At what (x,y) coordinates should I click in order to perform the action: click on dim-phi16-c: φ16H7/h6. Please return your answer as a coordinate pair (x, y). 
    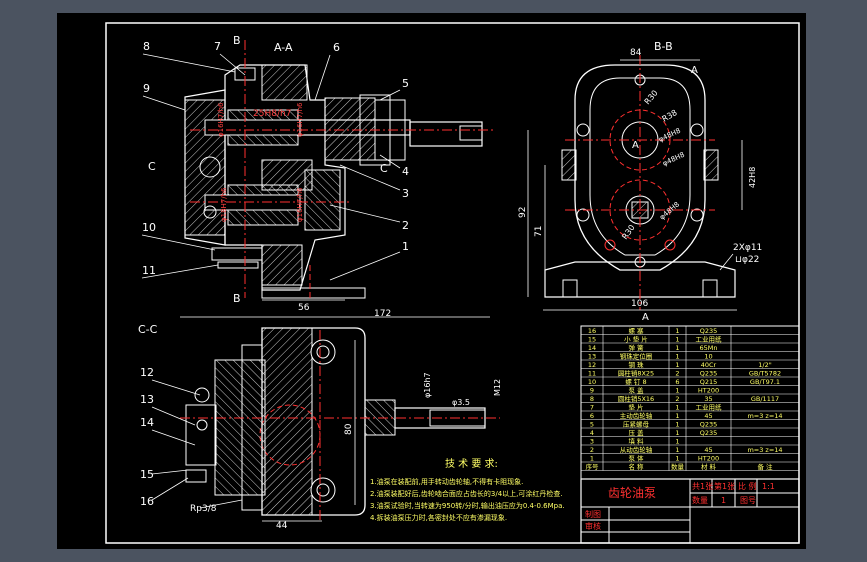
    Looking at the image, I should click on (300, 204).